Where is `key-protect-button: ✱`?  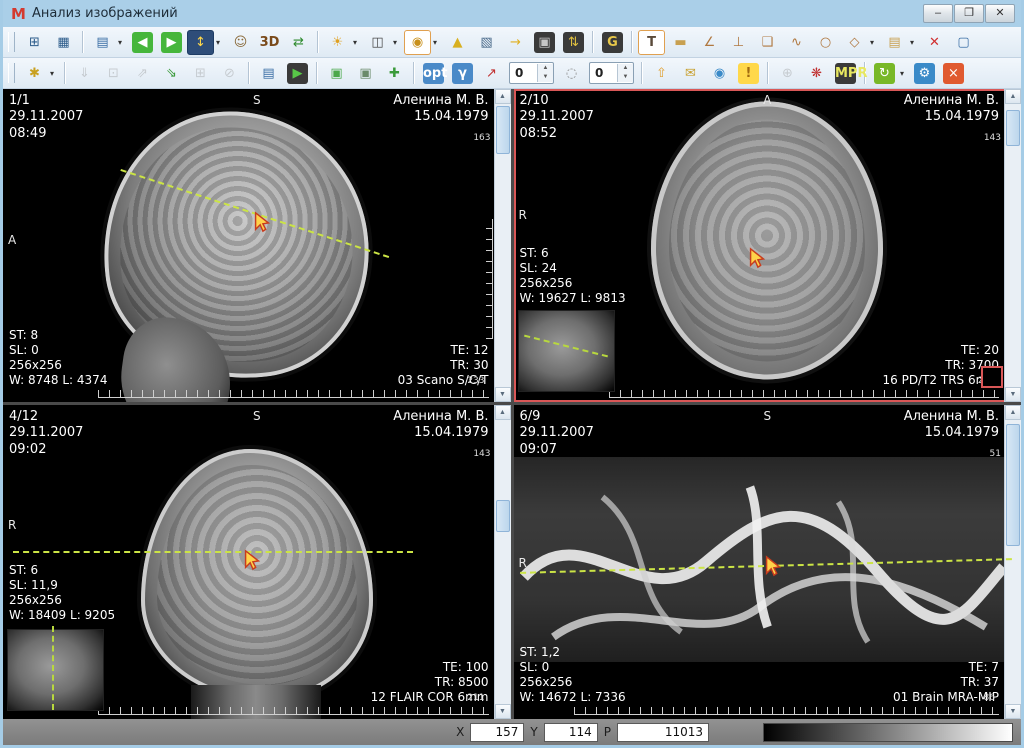 key-protect-button: ✱ is located at coordinates (34, 73).